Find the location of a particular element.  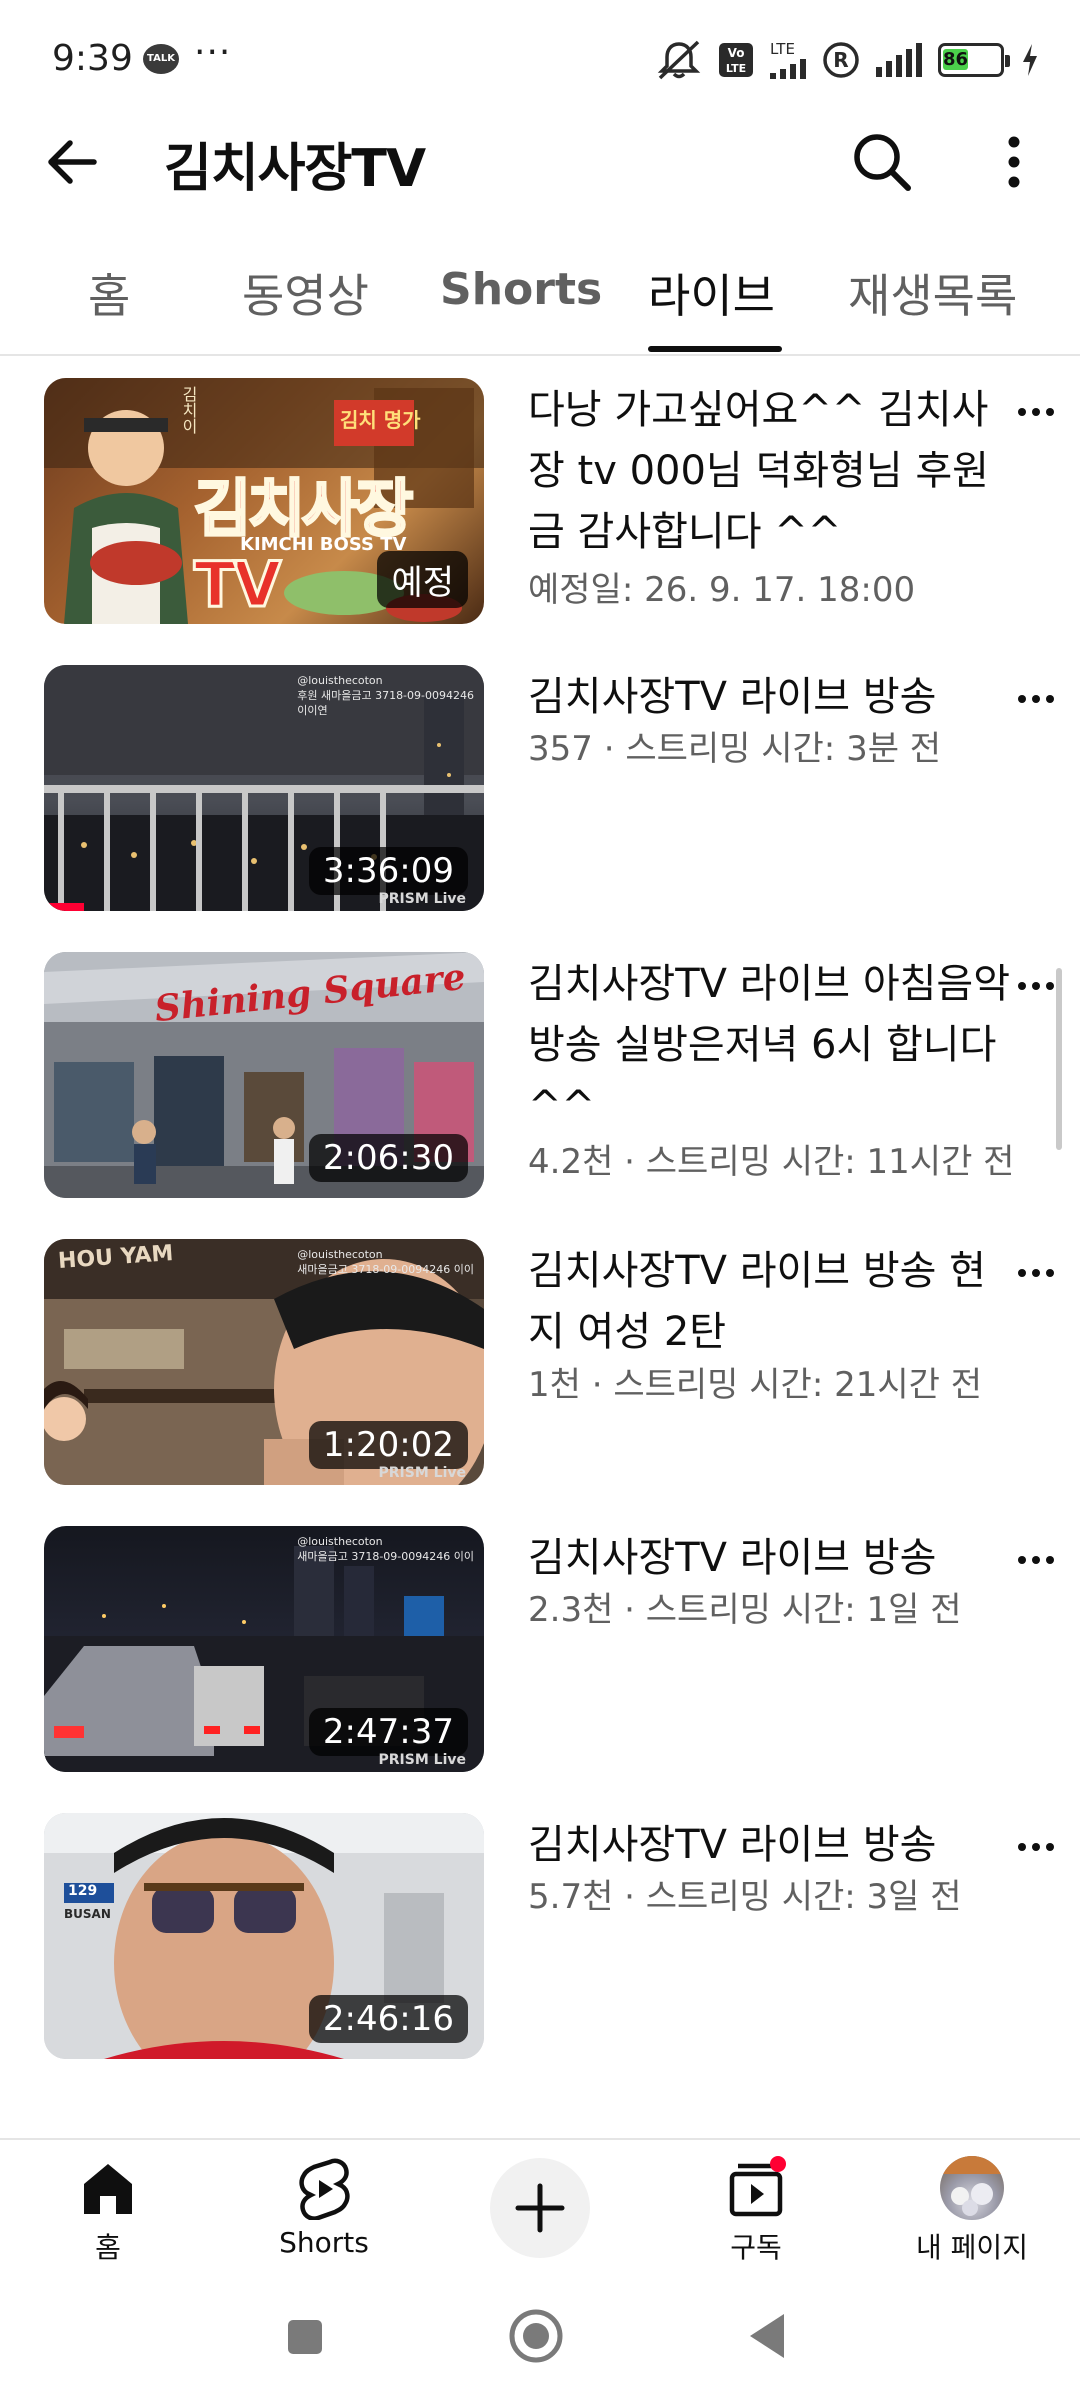

status-icons: Vo LTE LTE R 86 is located at coordinates (848, 60).